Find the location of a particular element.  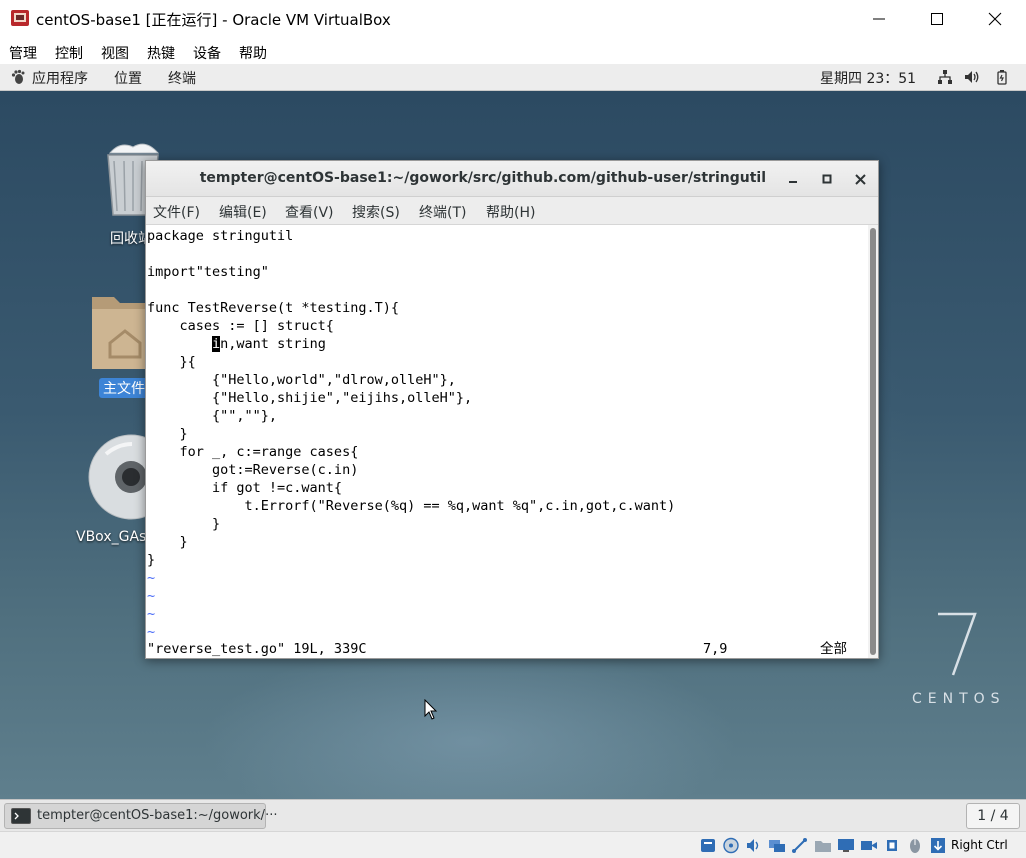

code-line: package stringutil is located at coordinates (220, 236).